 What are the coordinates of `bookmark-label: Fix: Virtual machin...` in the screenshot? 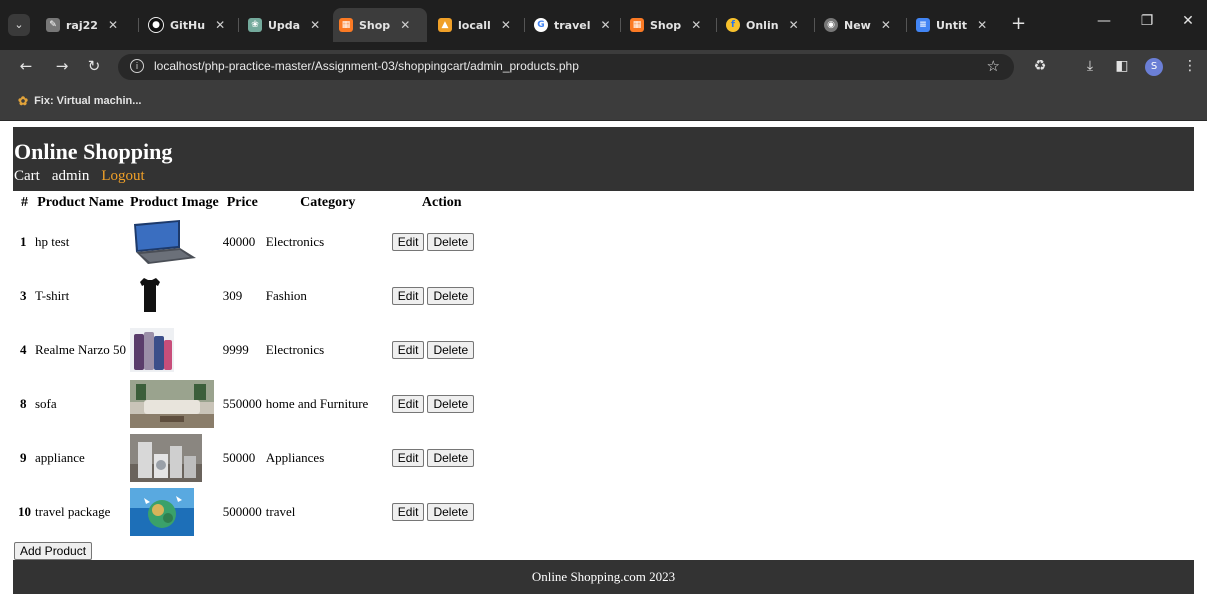 It's located at (88, 101).